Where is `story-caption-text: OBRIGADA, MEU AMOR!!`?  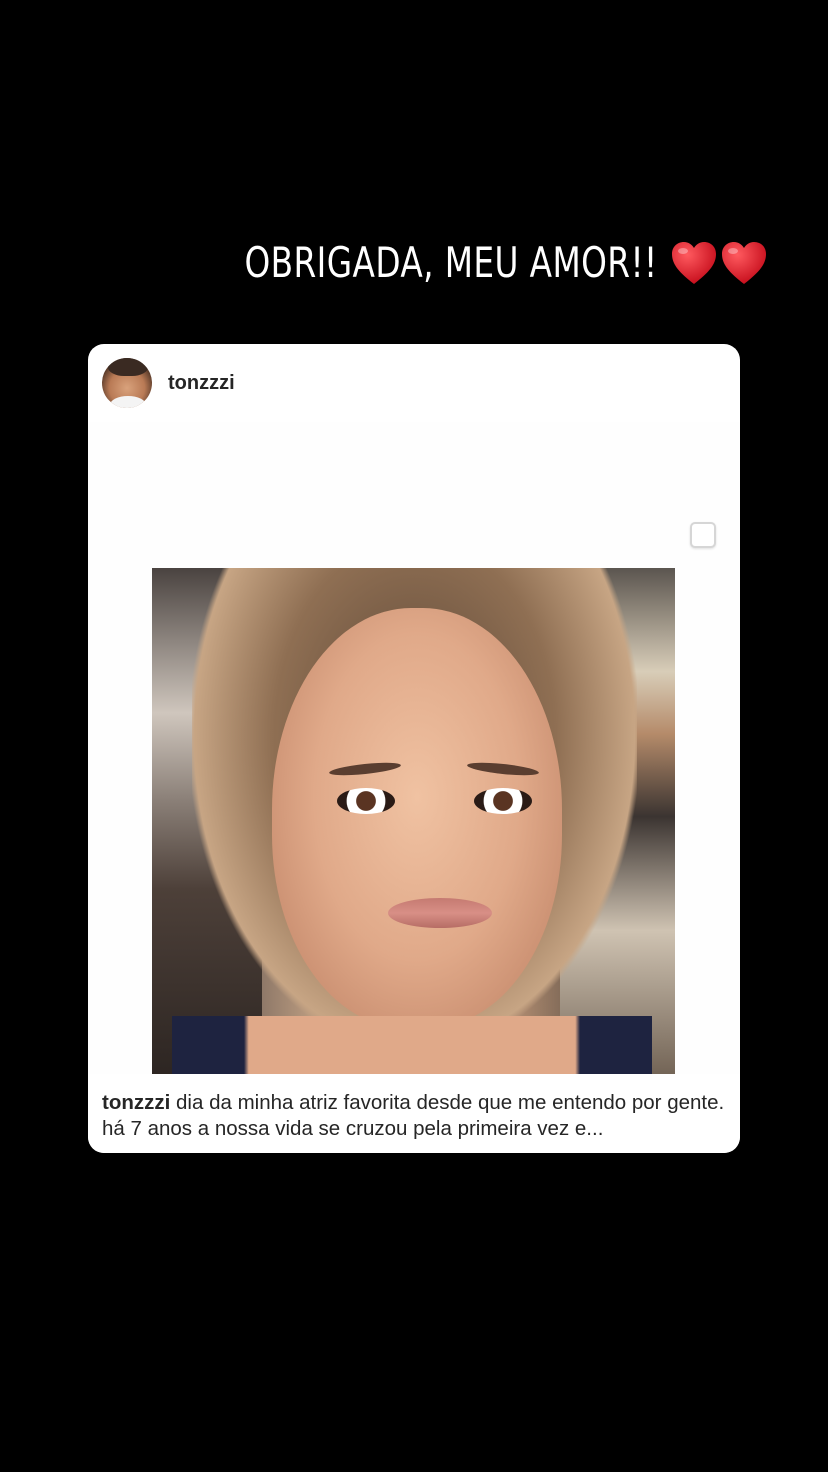 story-caption-text: OBRIGADA, MEU AMOR!! is located at coordinates (451, 262).